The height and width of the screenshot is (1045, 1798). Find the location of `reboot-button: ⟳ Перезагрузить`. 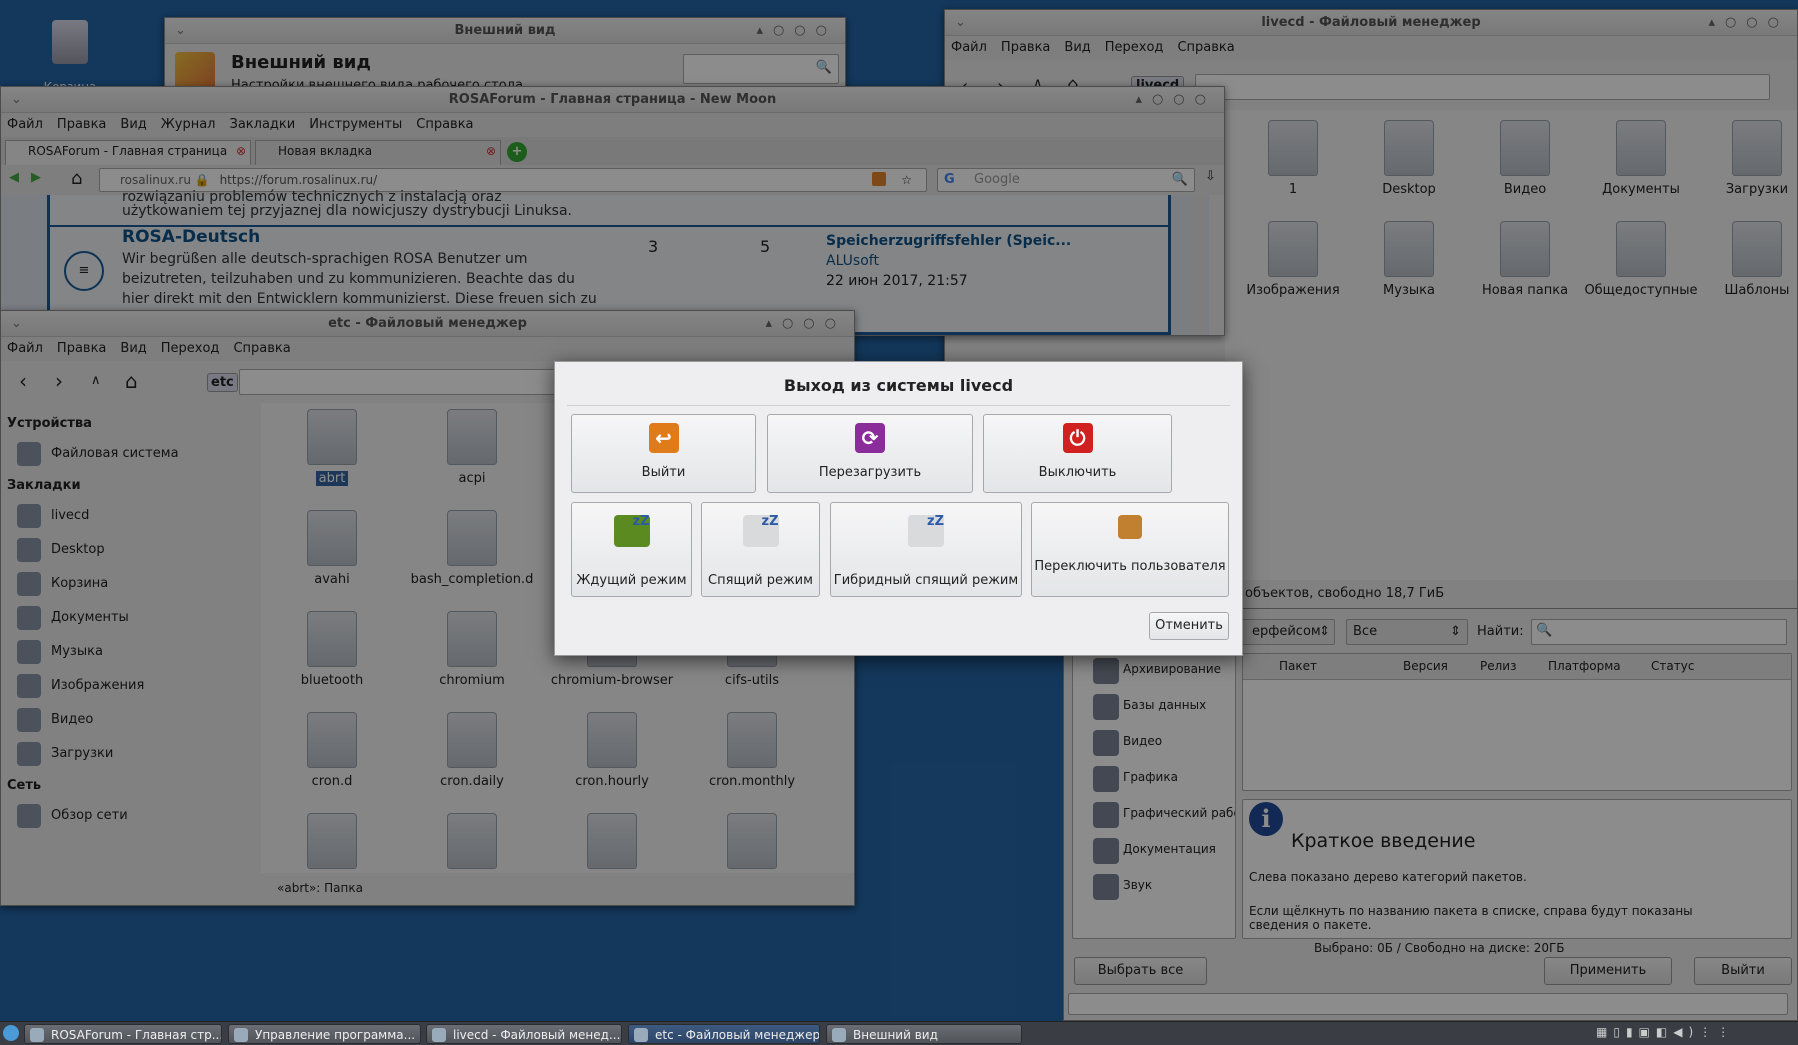

reboot-button: ⟳ Перезагрузить is located at coordinates (870, 453).